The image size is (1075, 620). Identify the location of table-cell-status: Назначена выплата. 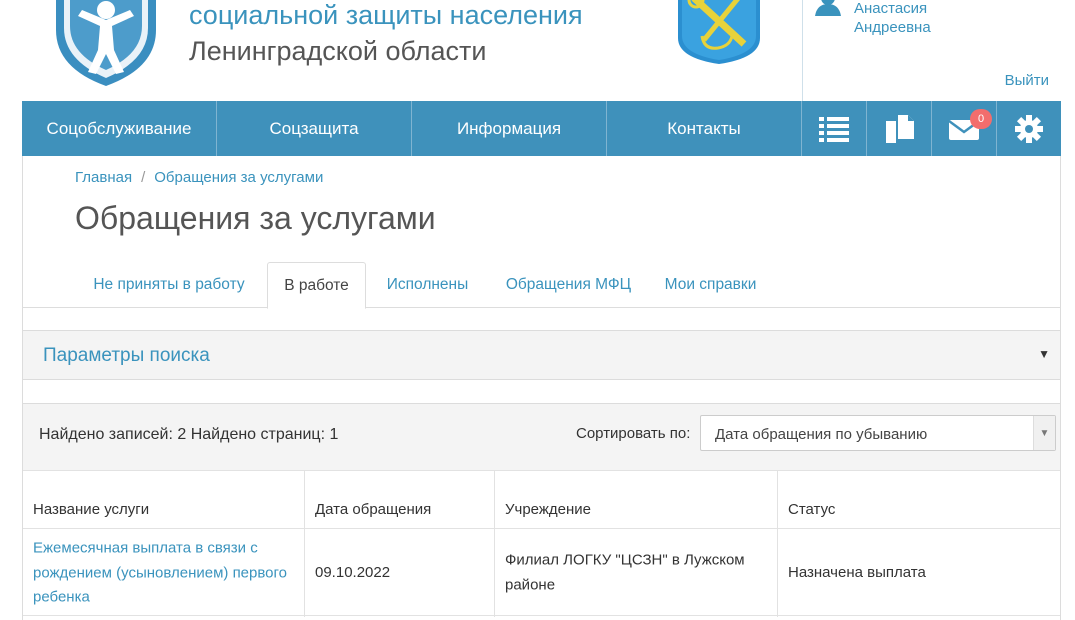
(919, 573).